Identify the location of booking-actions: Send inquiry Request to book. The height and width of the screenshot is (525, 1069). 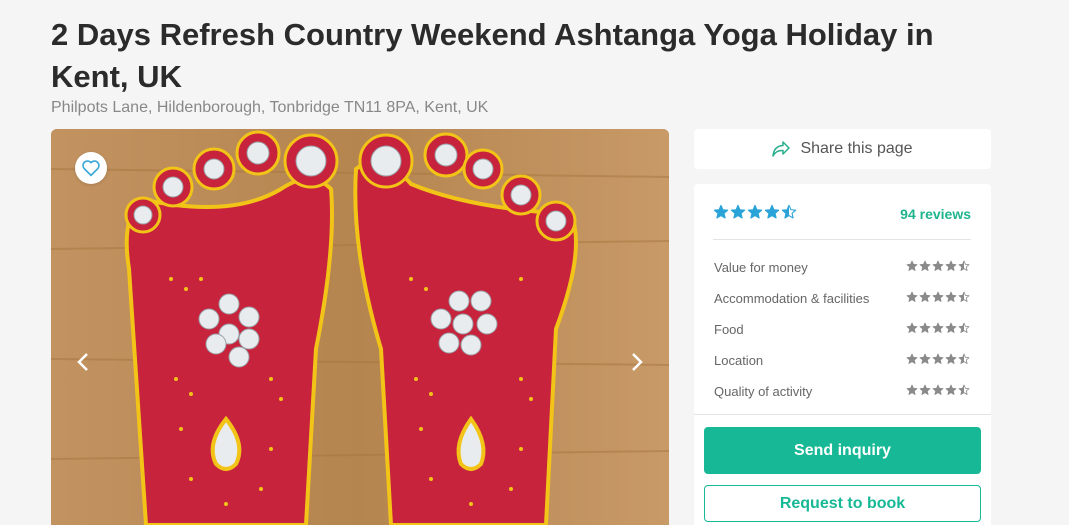
(842, 469).